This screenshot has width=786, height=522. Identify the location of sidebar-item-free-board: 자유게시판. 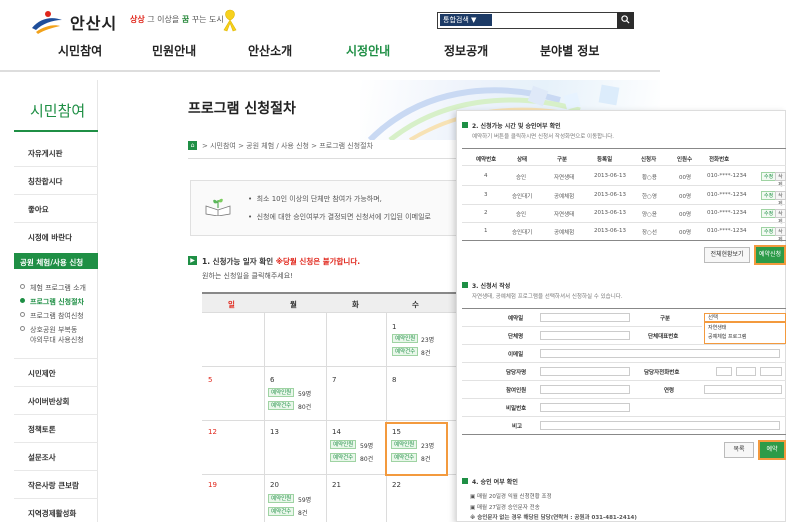
(45, 153).